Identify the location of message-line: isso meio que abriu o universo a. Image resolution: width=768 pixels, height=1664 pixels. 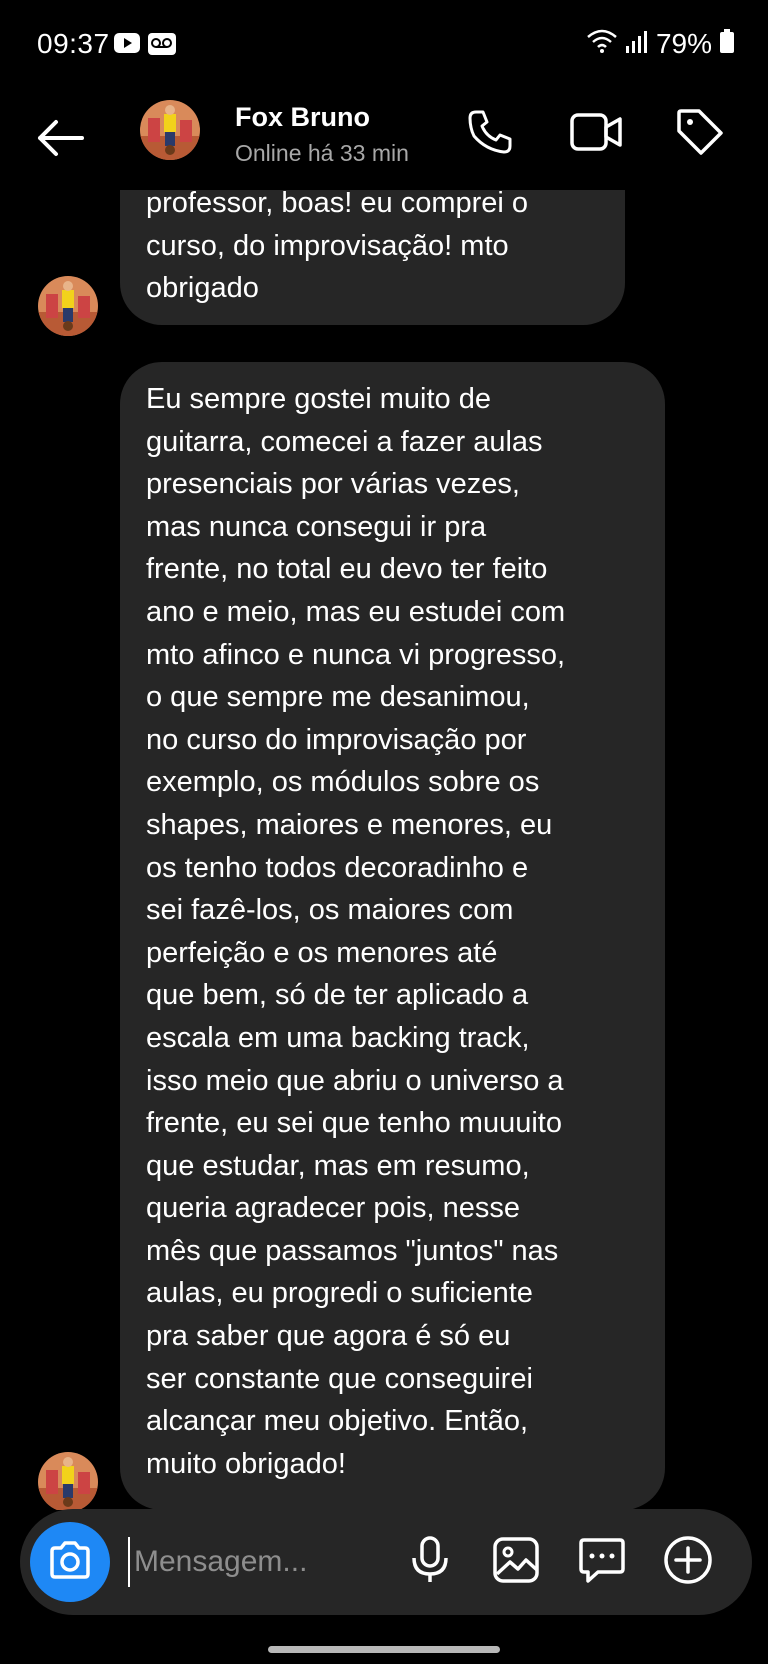
(355, 1080).